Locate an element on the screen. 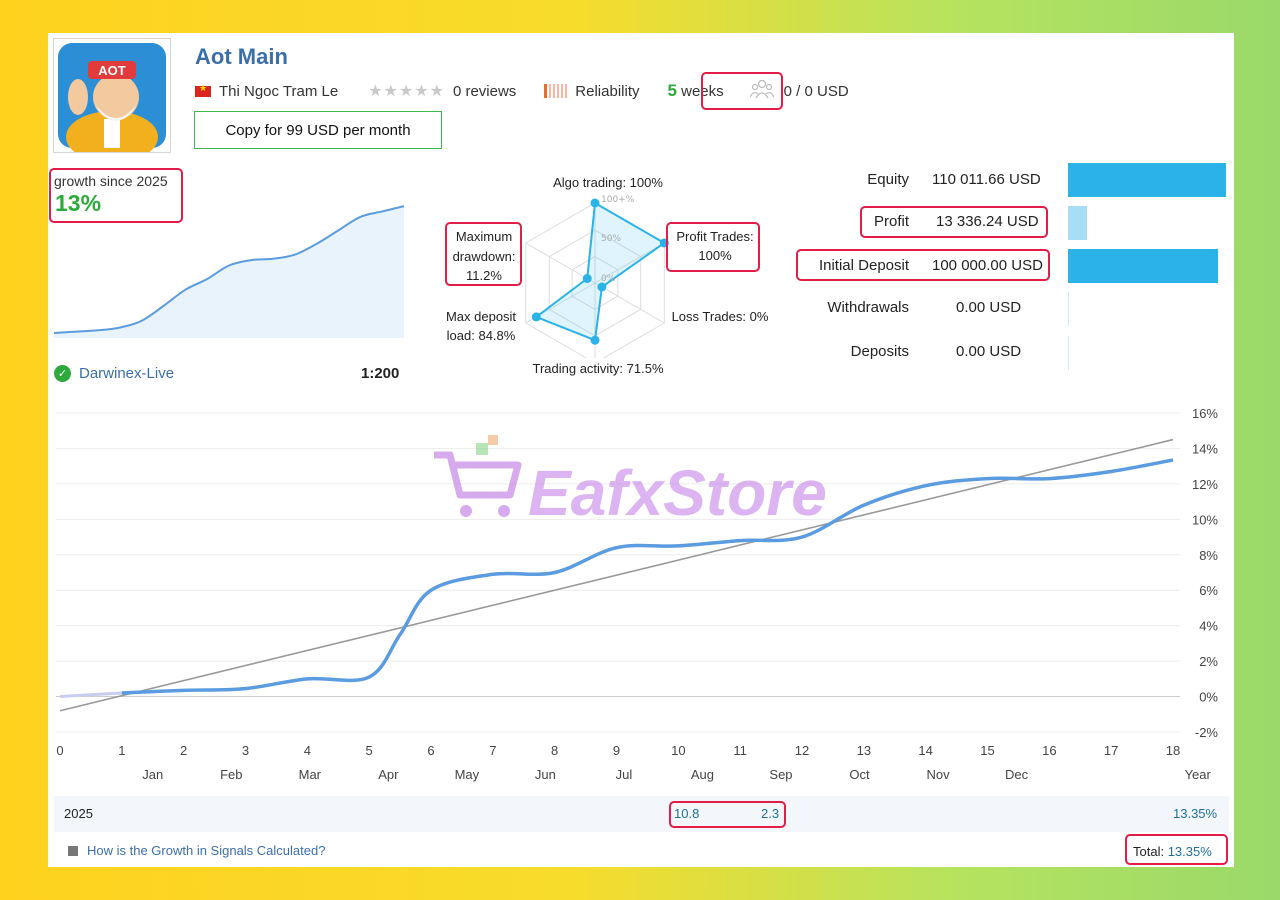  radar-point-deposit is located at coordinates (536, 317).